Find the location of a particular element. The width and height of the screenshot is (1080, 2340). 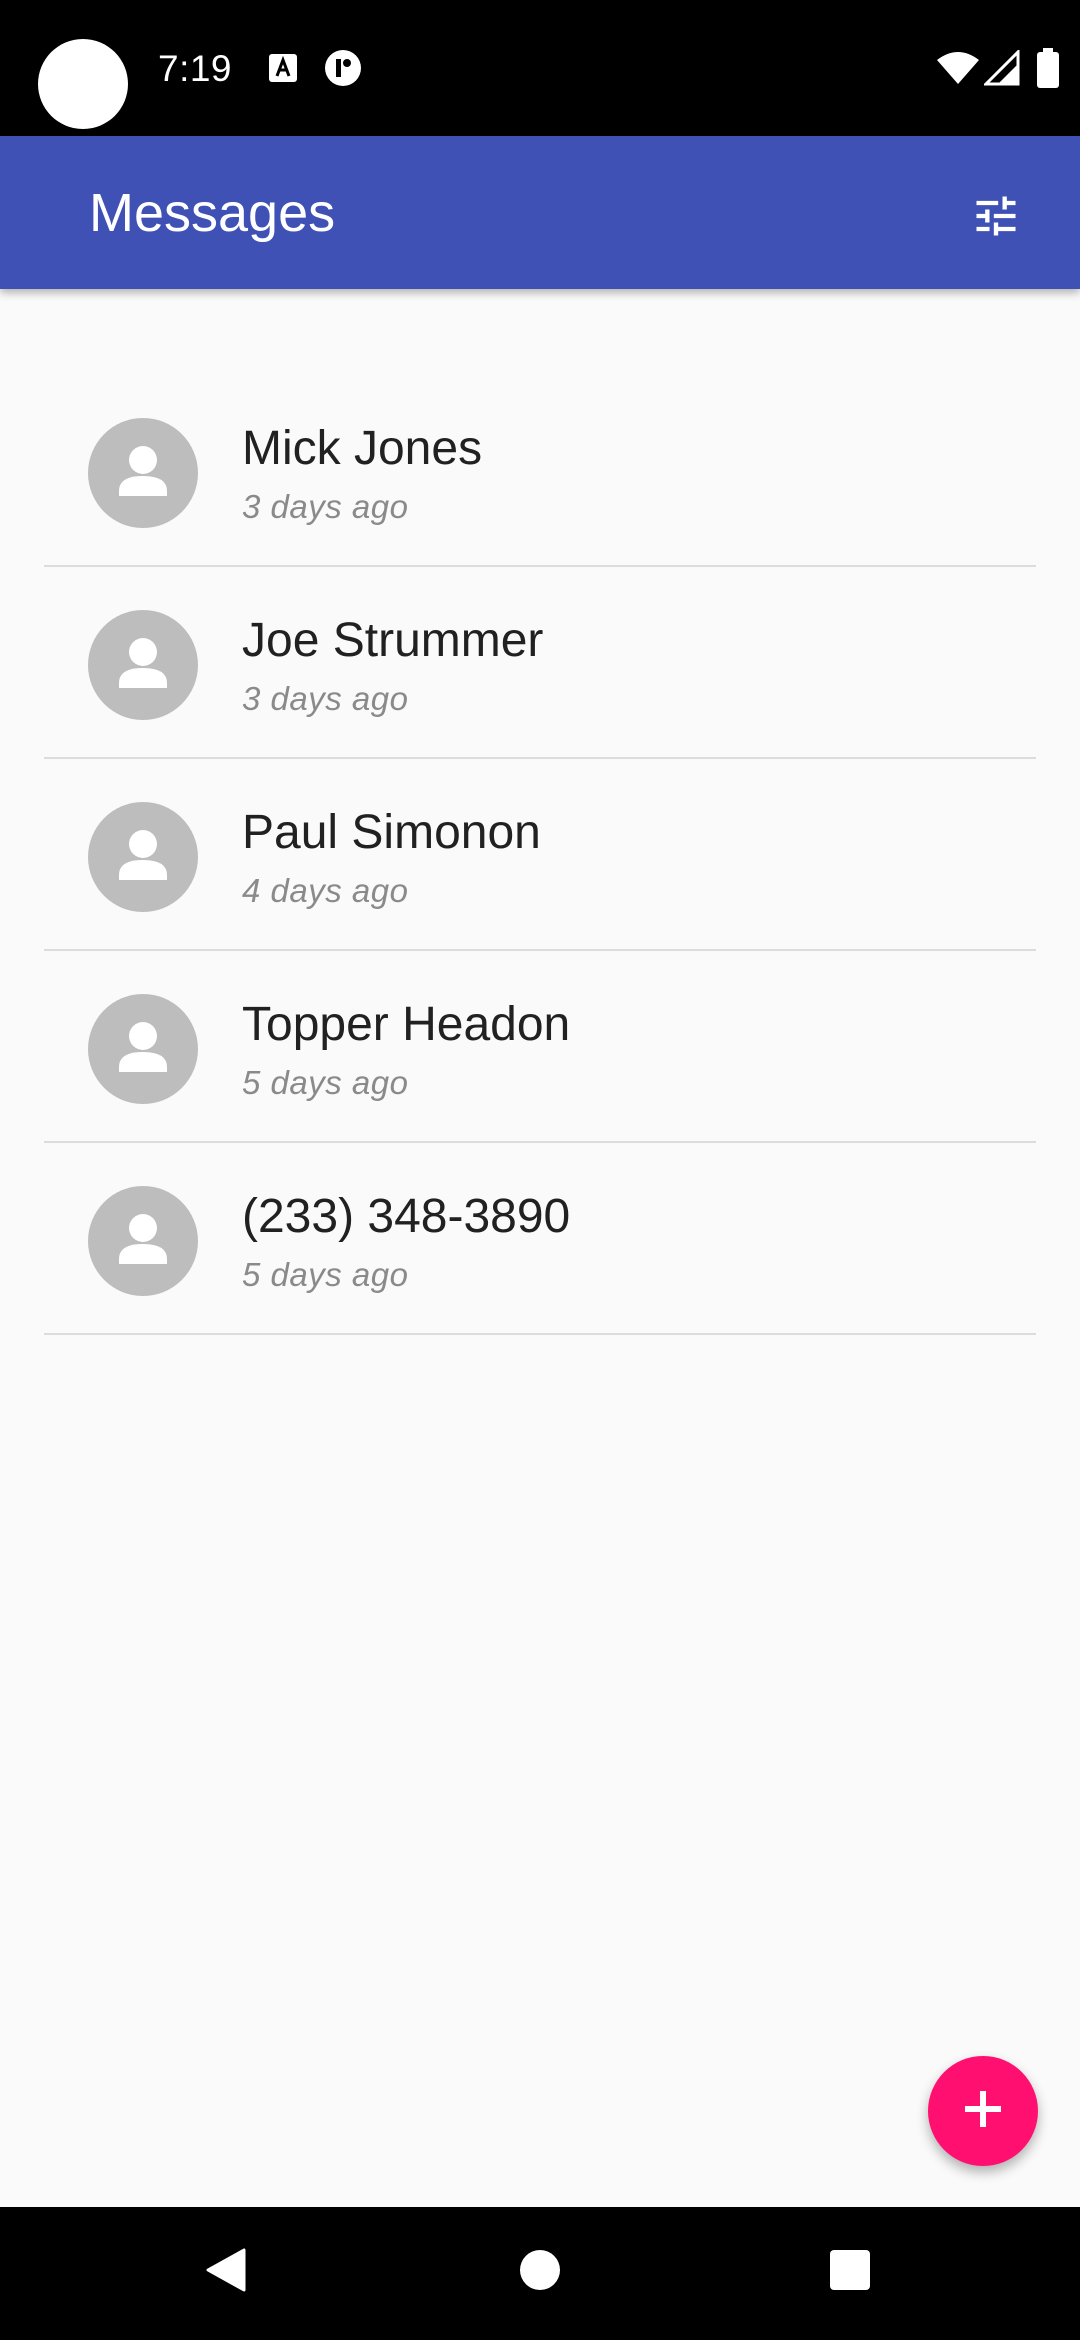

status-time: 7:19 is located at coordinates (195, 68).